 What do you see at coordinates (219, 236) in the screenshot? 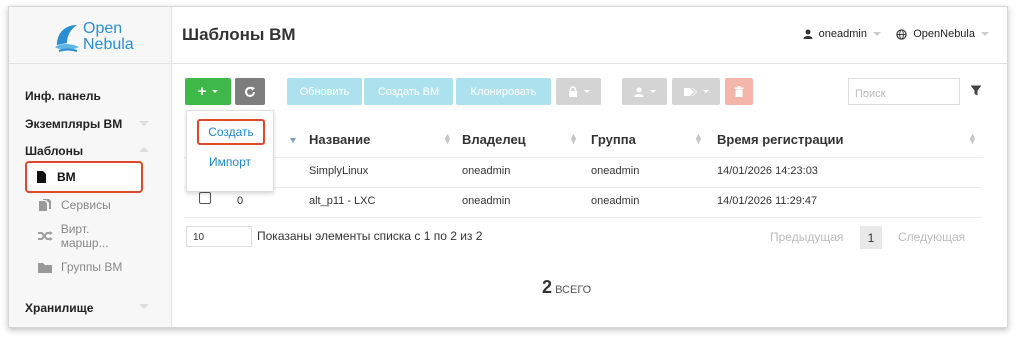
I see `page-size-select: 10` at bounding box center [219, 236].